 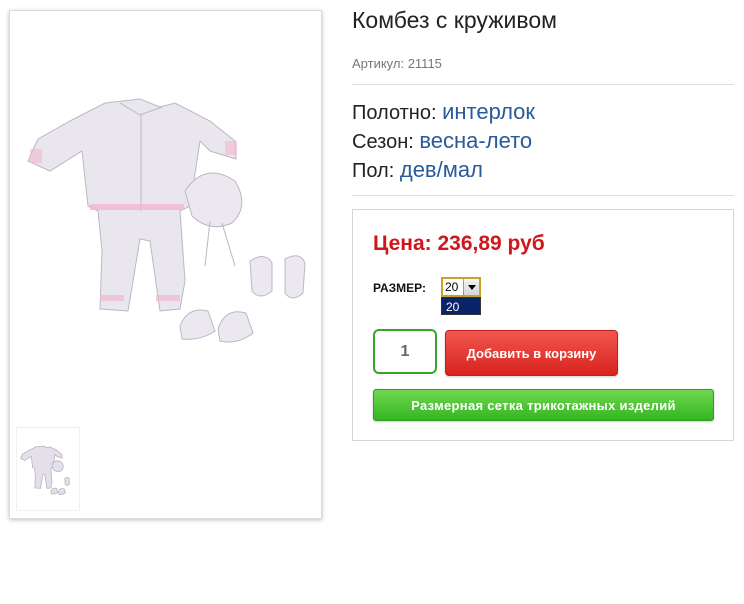 I want to click on attribute-value: дев/мал, so click(x=441, y=169).